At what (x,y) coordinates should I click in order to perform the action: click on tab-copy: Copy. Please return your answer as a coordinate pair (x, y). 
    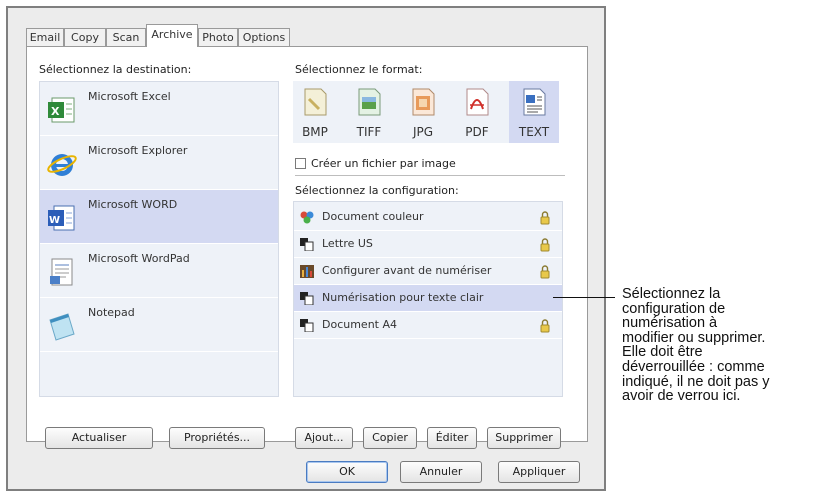
    Looking at the image, I should click on (85, 37).